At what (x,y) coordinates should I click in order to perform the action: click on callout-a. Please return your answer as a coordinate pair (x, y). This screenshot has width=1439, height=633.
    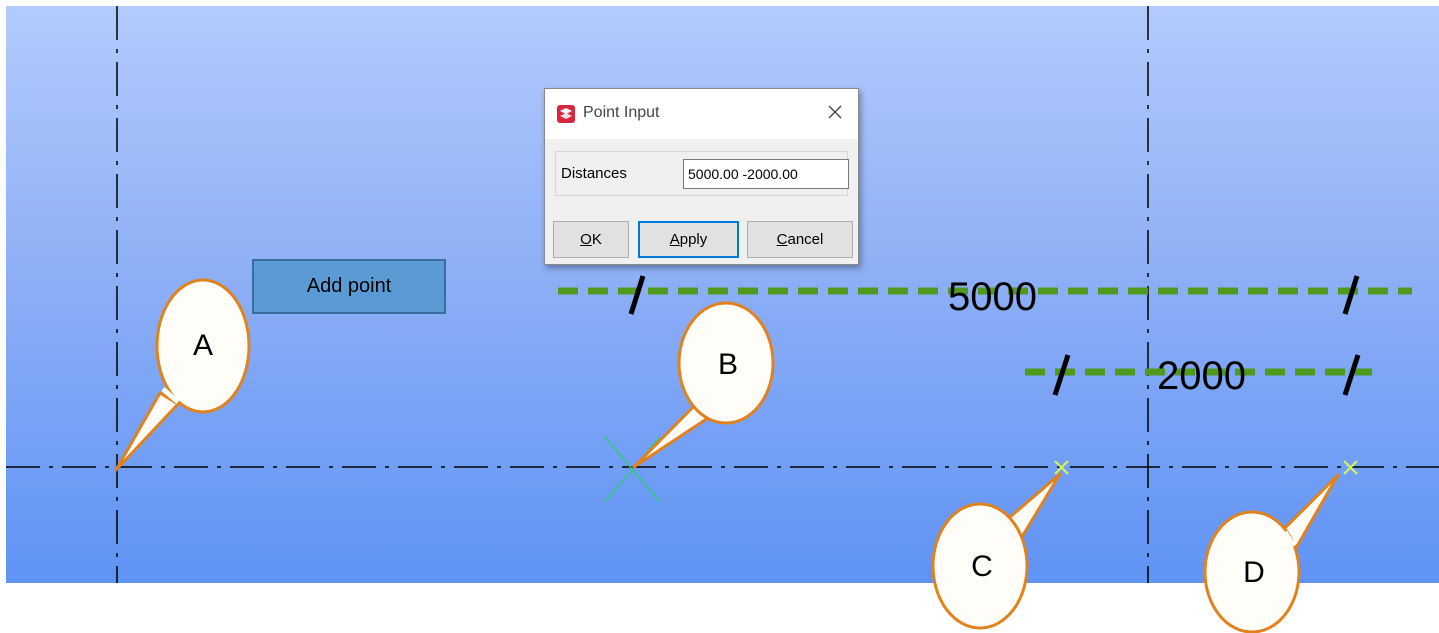
    Looking at the image, I should click on (182, 375).